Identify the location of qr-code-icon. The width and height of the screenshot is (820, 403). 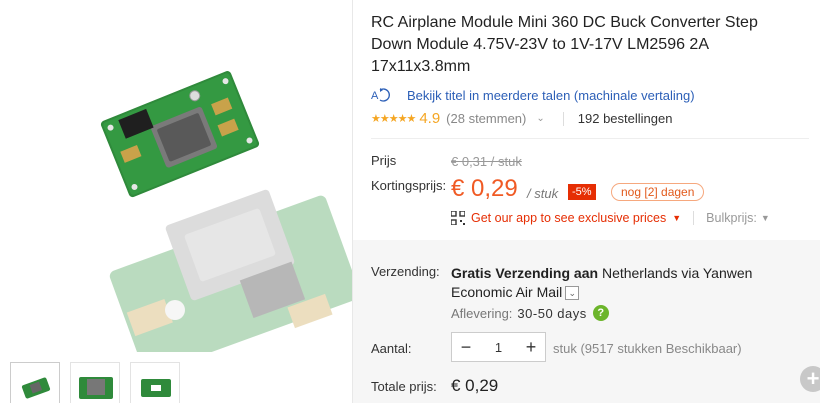
(458, 218).